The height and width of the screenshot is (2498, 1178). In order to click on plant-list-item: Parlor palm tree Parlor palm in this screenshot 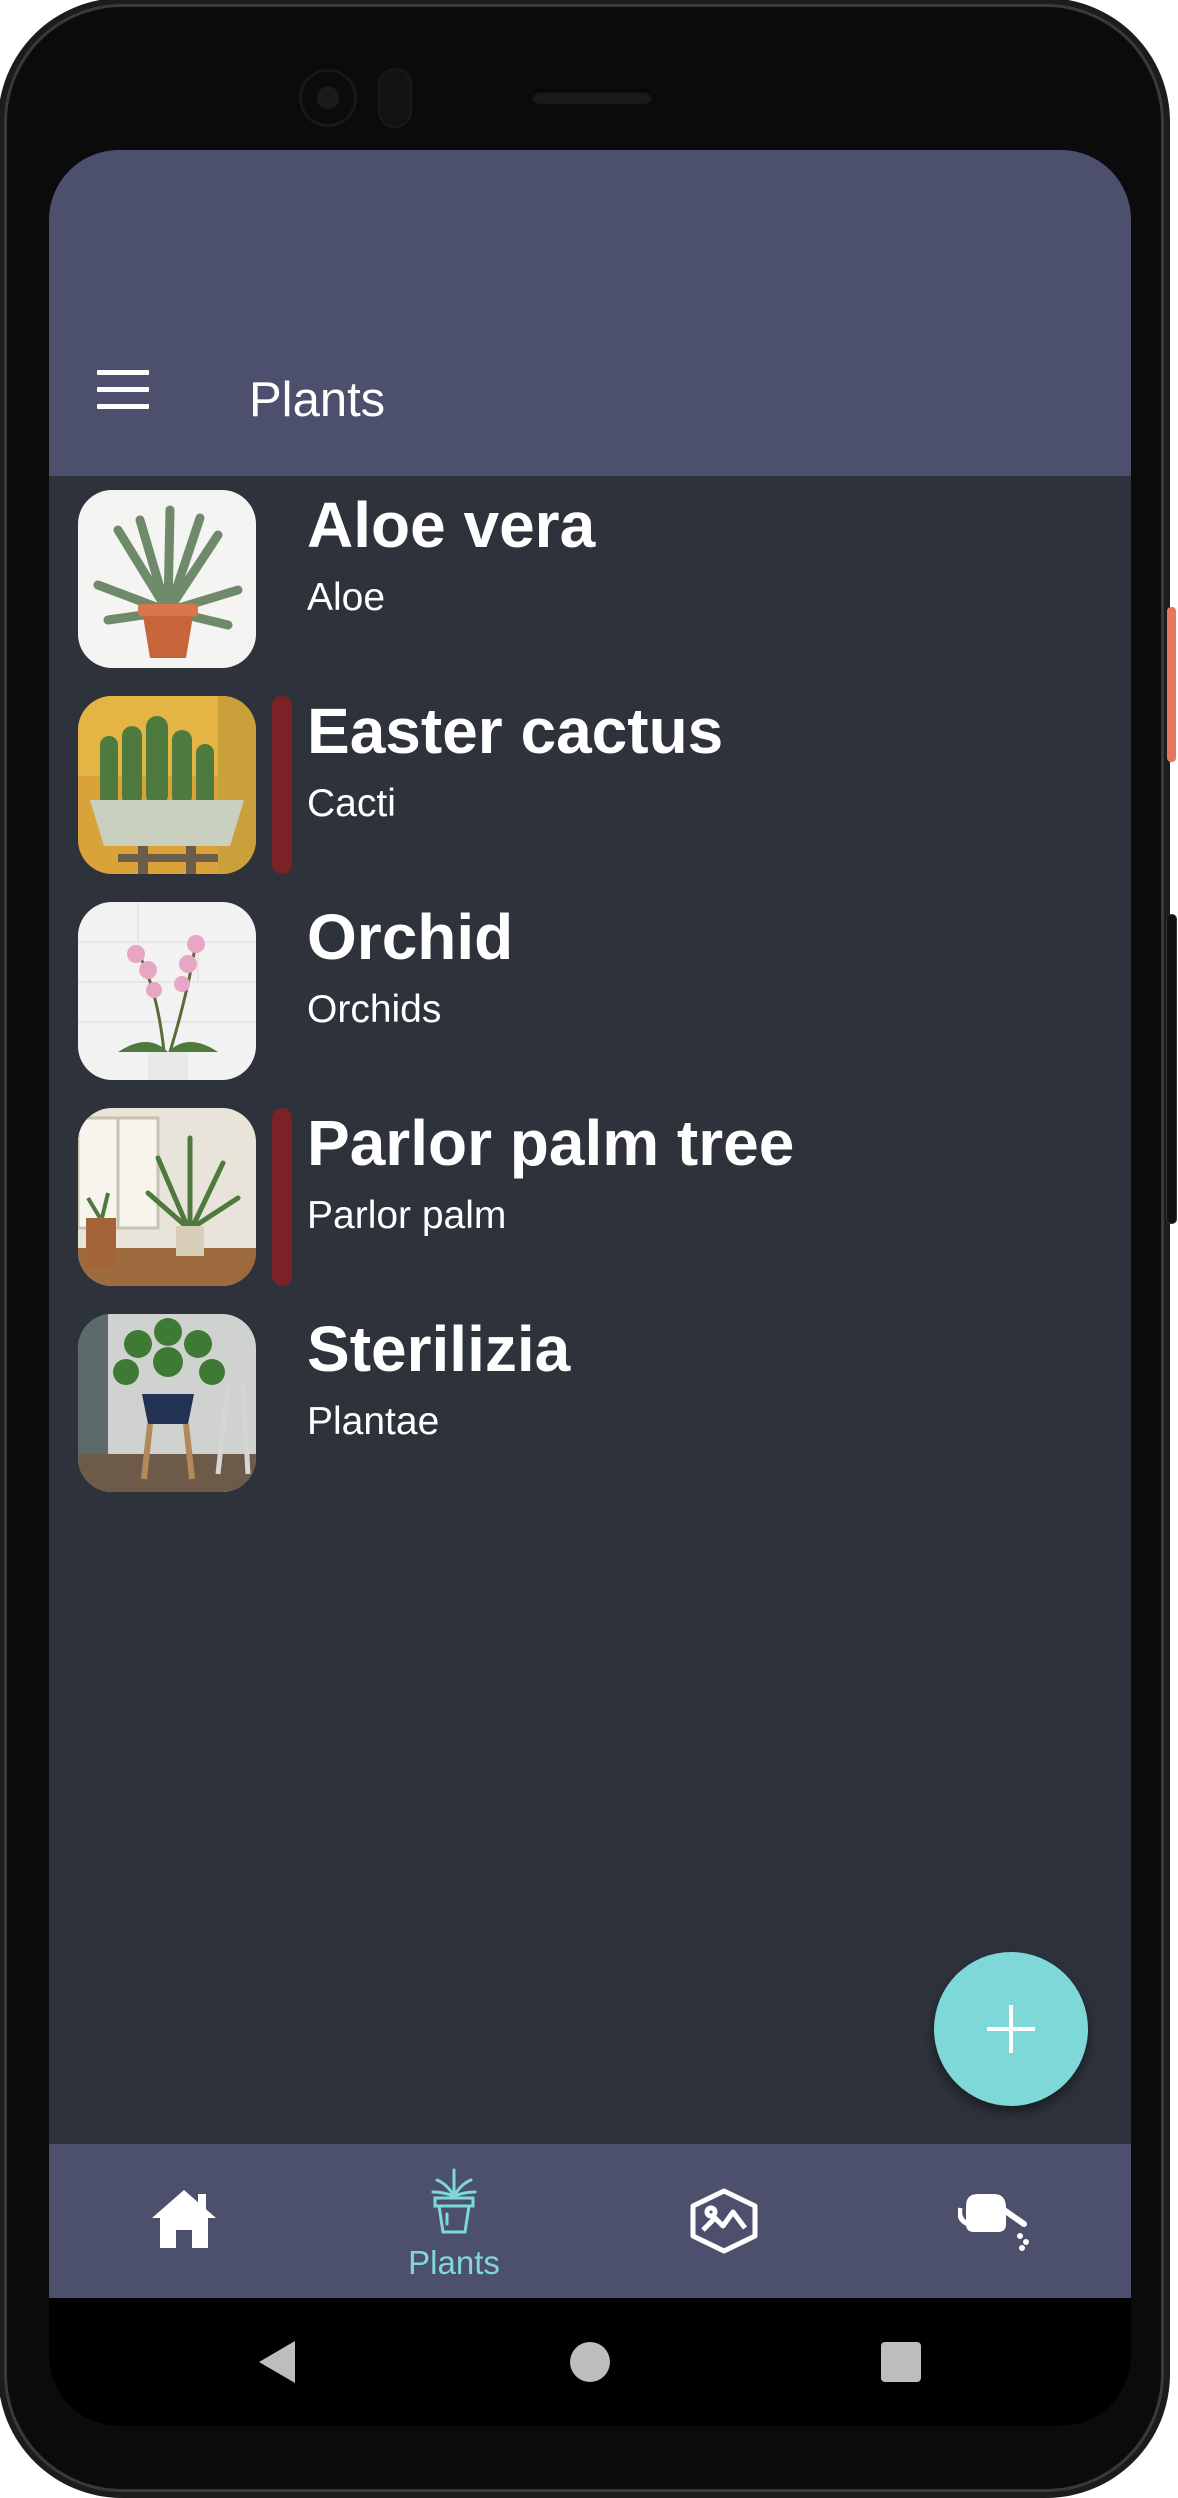, I will do `click(590, 1197)`.